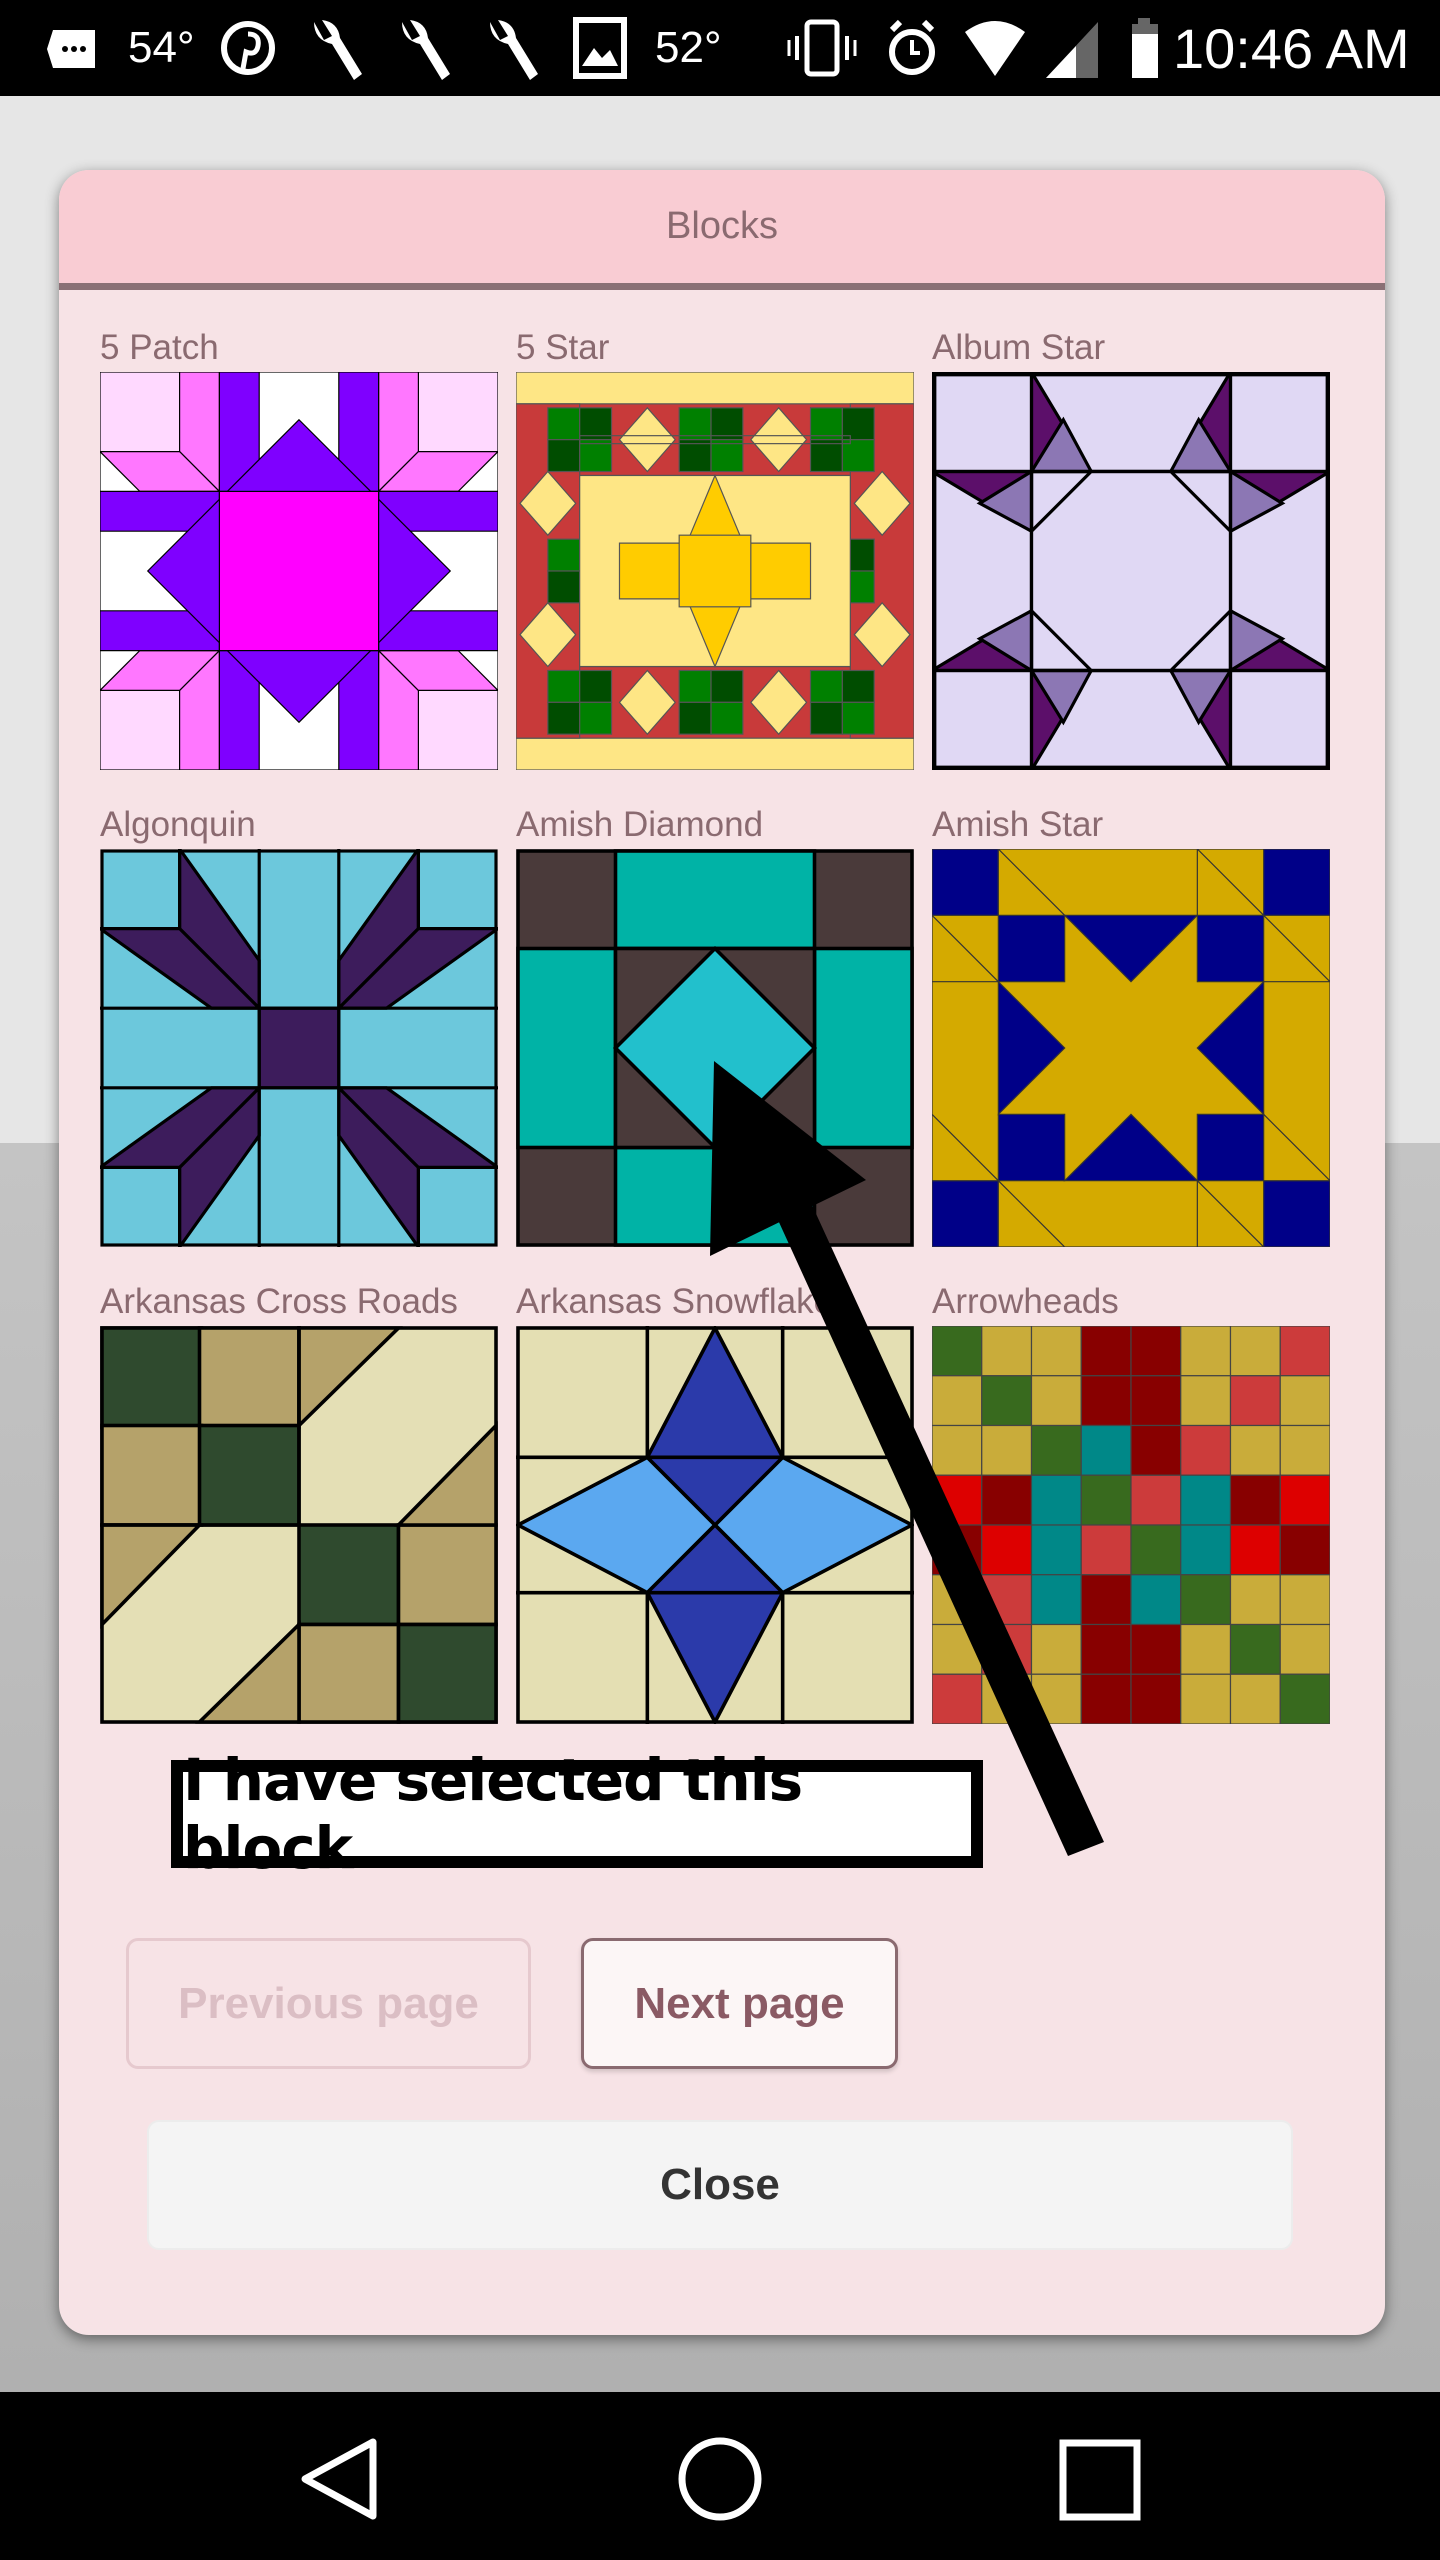  I want to click on recents-icon, so click(1100, 2480).